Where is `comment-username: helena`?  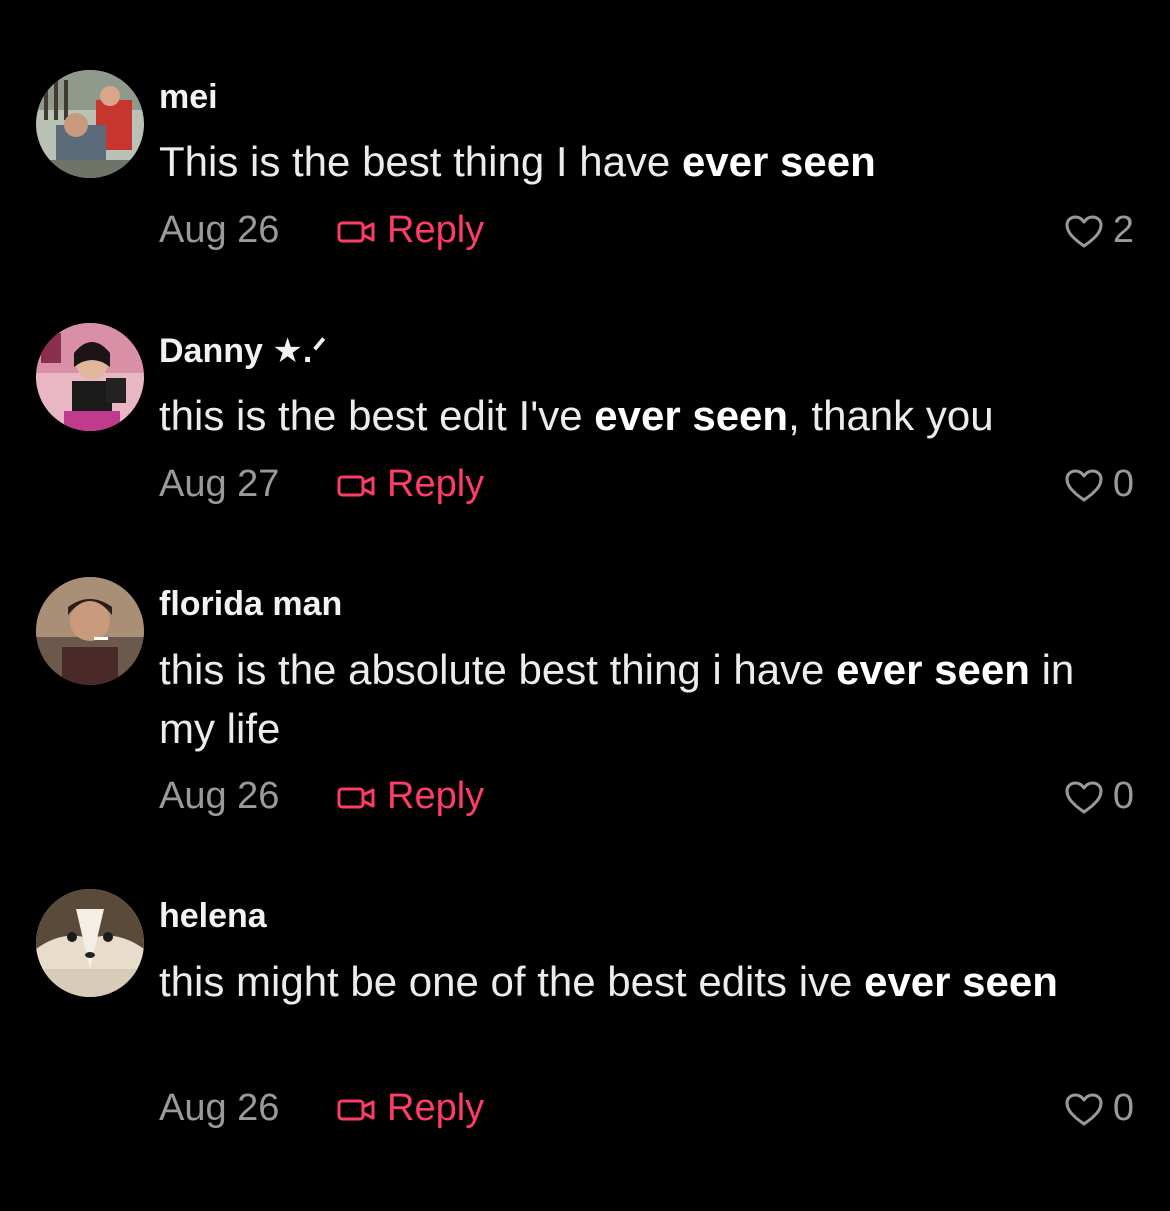 comment-username: helena is located at coordinates (213, 916).